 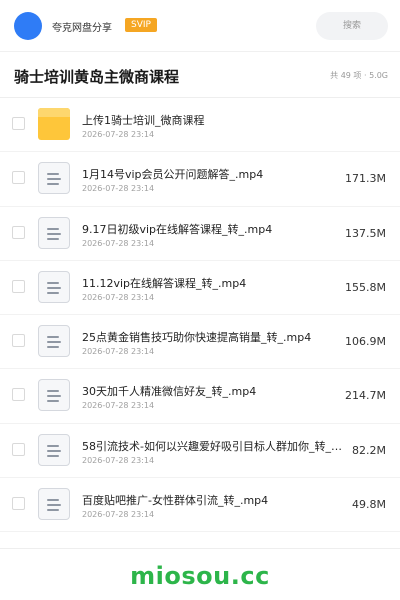 What do you see at coordinates (177, 229) in the screenshot?
I see `file-name: 9.17日初级vip在线解答课程_转_.mp4` at bounding box center [177, 229].